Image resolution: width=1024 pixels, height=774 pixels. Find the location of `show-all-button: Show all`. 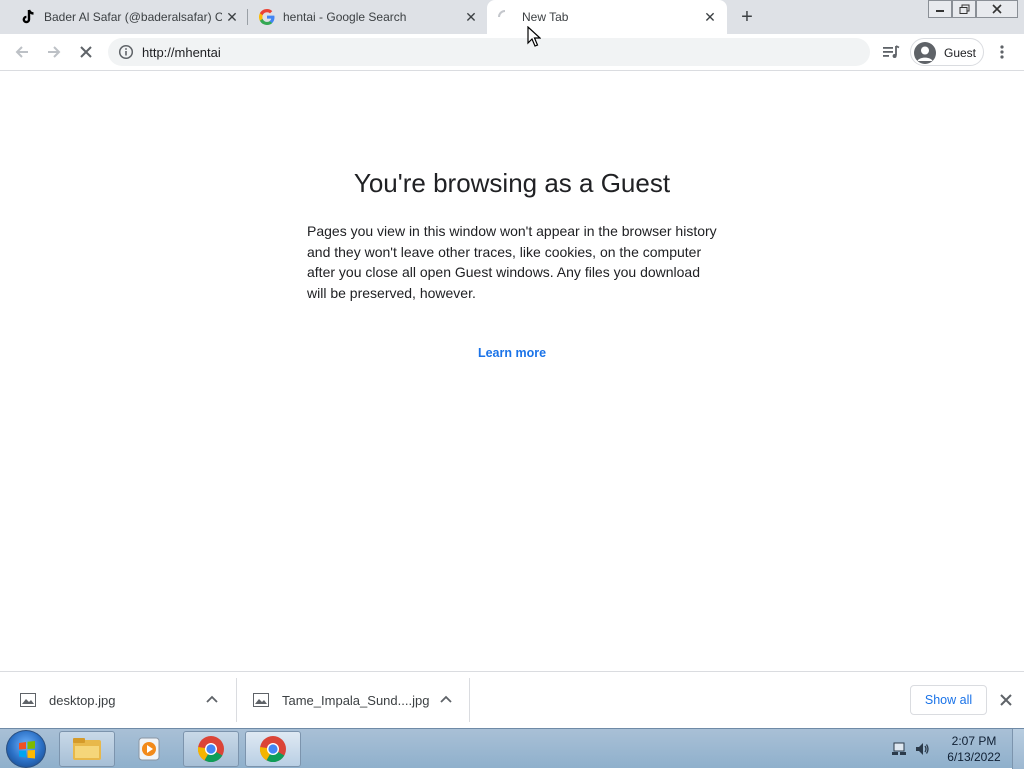

show-all-button: Show all is located at coordinates (948, 700).